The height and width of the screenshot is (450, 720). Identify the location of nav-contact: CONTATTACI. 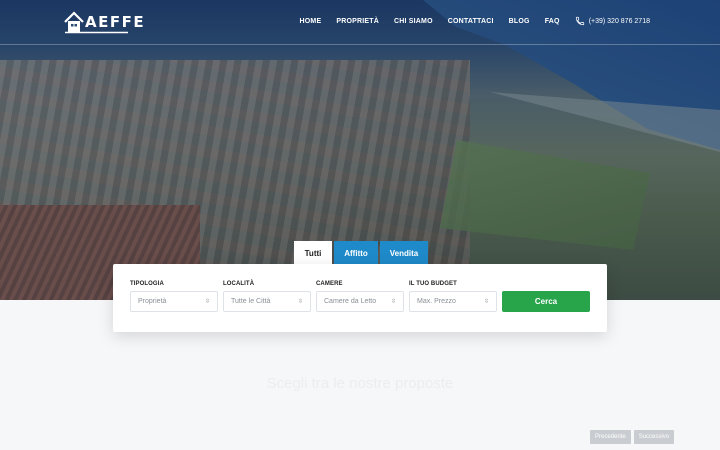
(471, 21).